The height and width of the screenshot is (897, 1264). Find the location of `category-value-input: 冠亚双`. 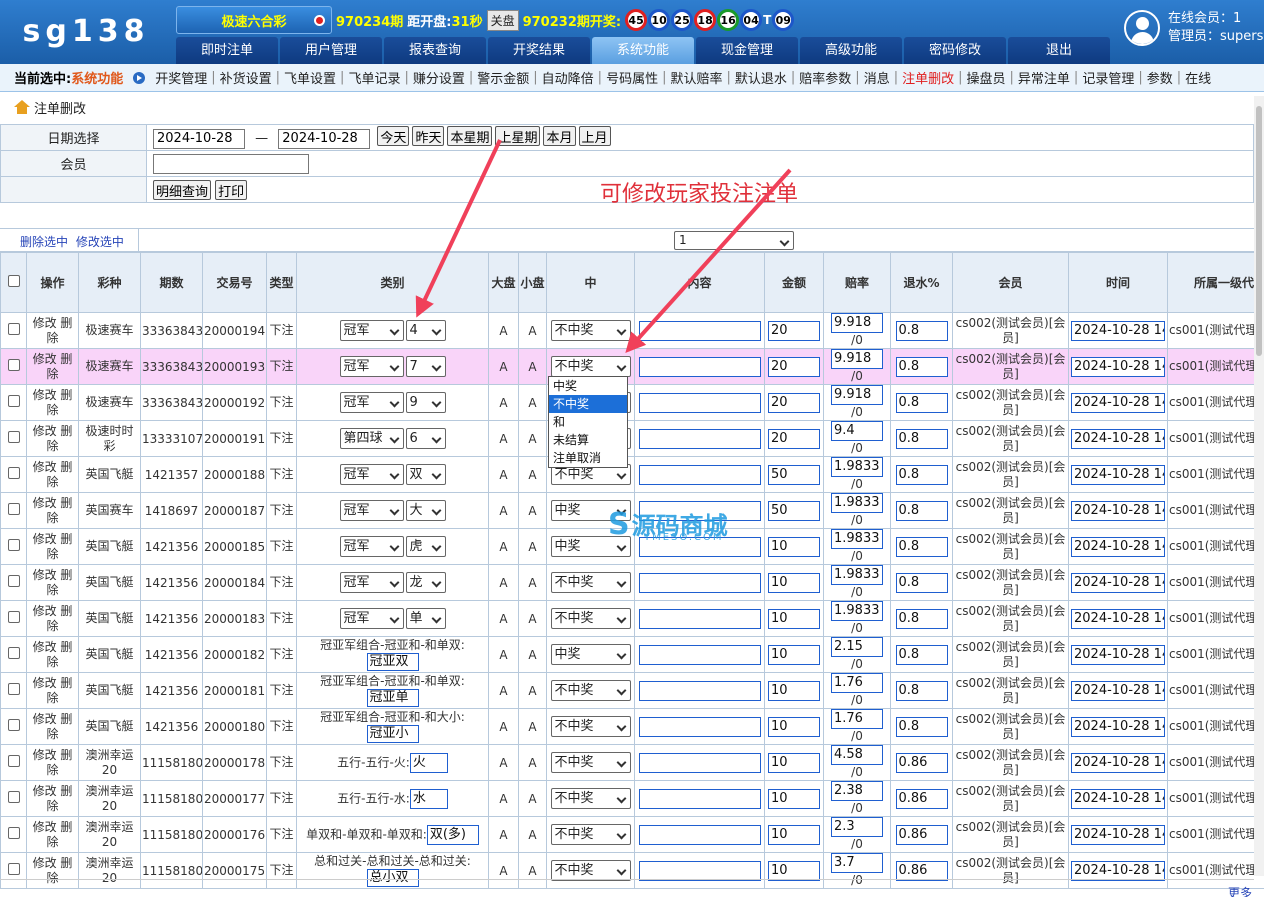

category-value-input: 冠亚双 is located at coordinates (392, 662).